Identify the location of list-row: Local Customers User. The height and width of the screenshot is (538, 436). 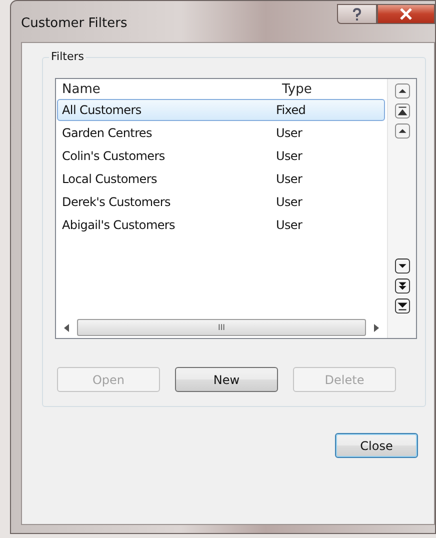
(221, 179).